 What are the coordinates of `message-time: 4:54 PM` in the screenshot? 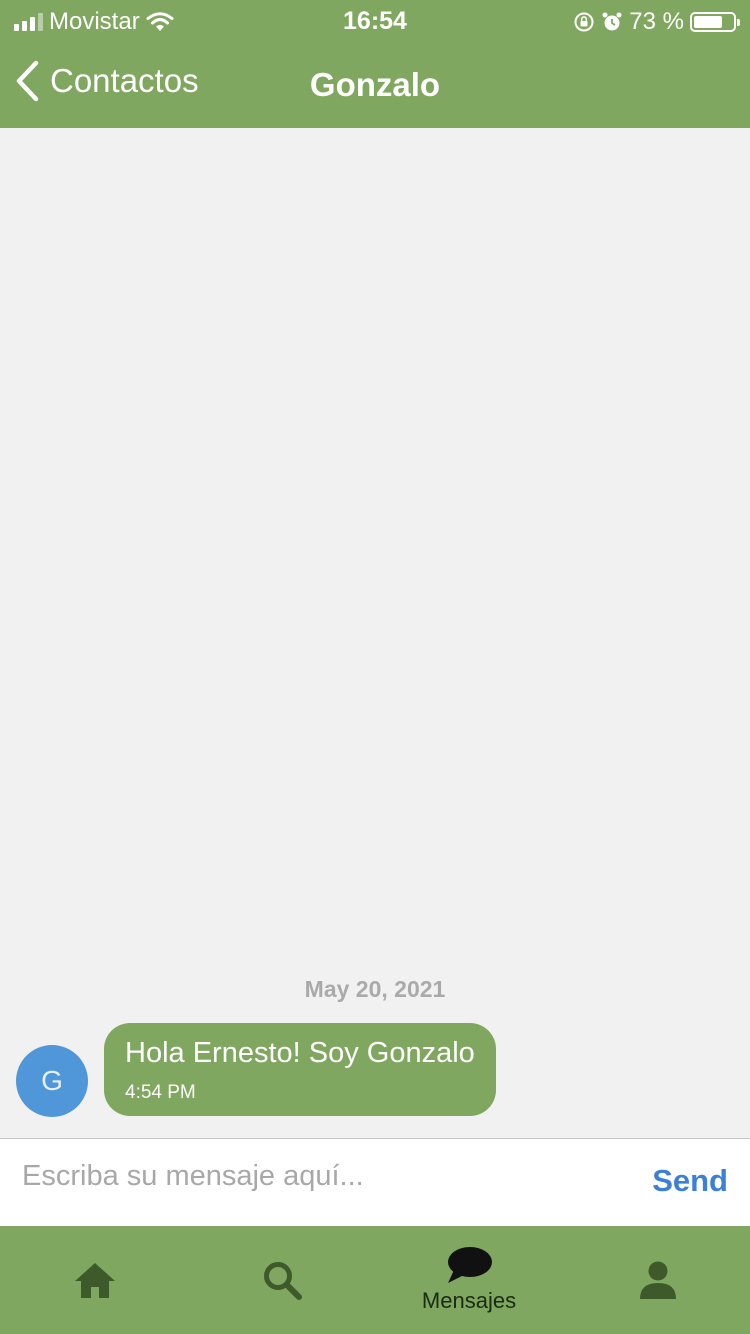 It's located at (160, 1092).